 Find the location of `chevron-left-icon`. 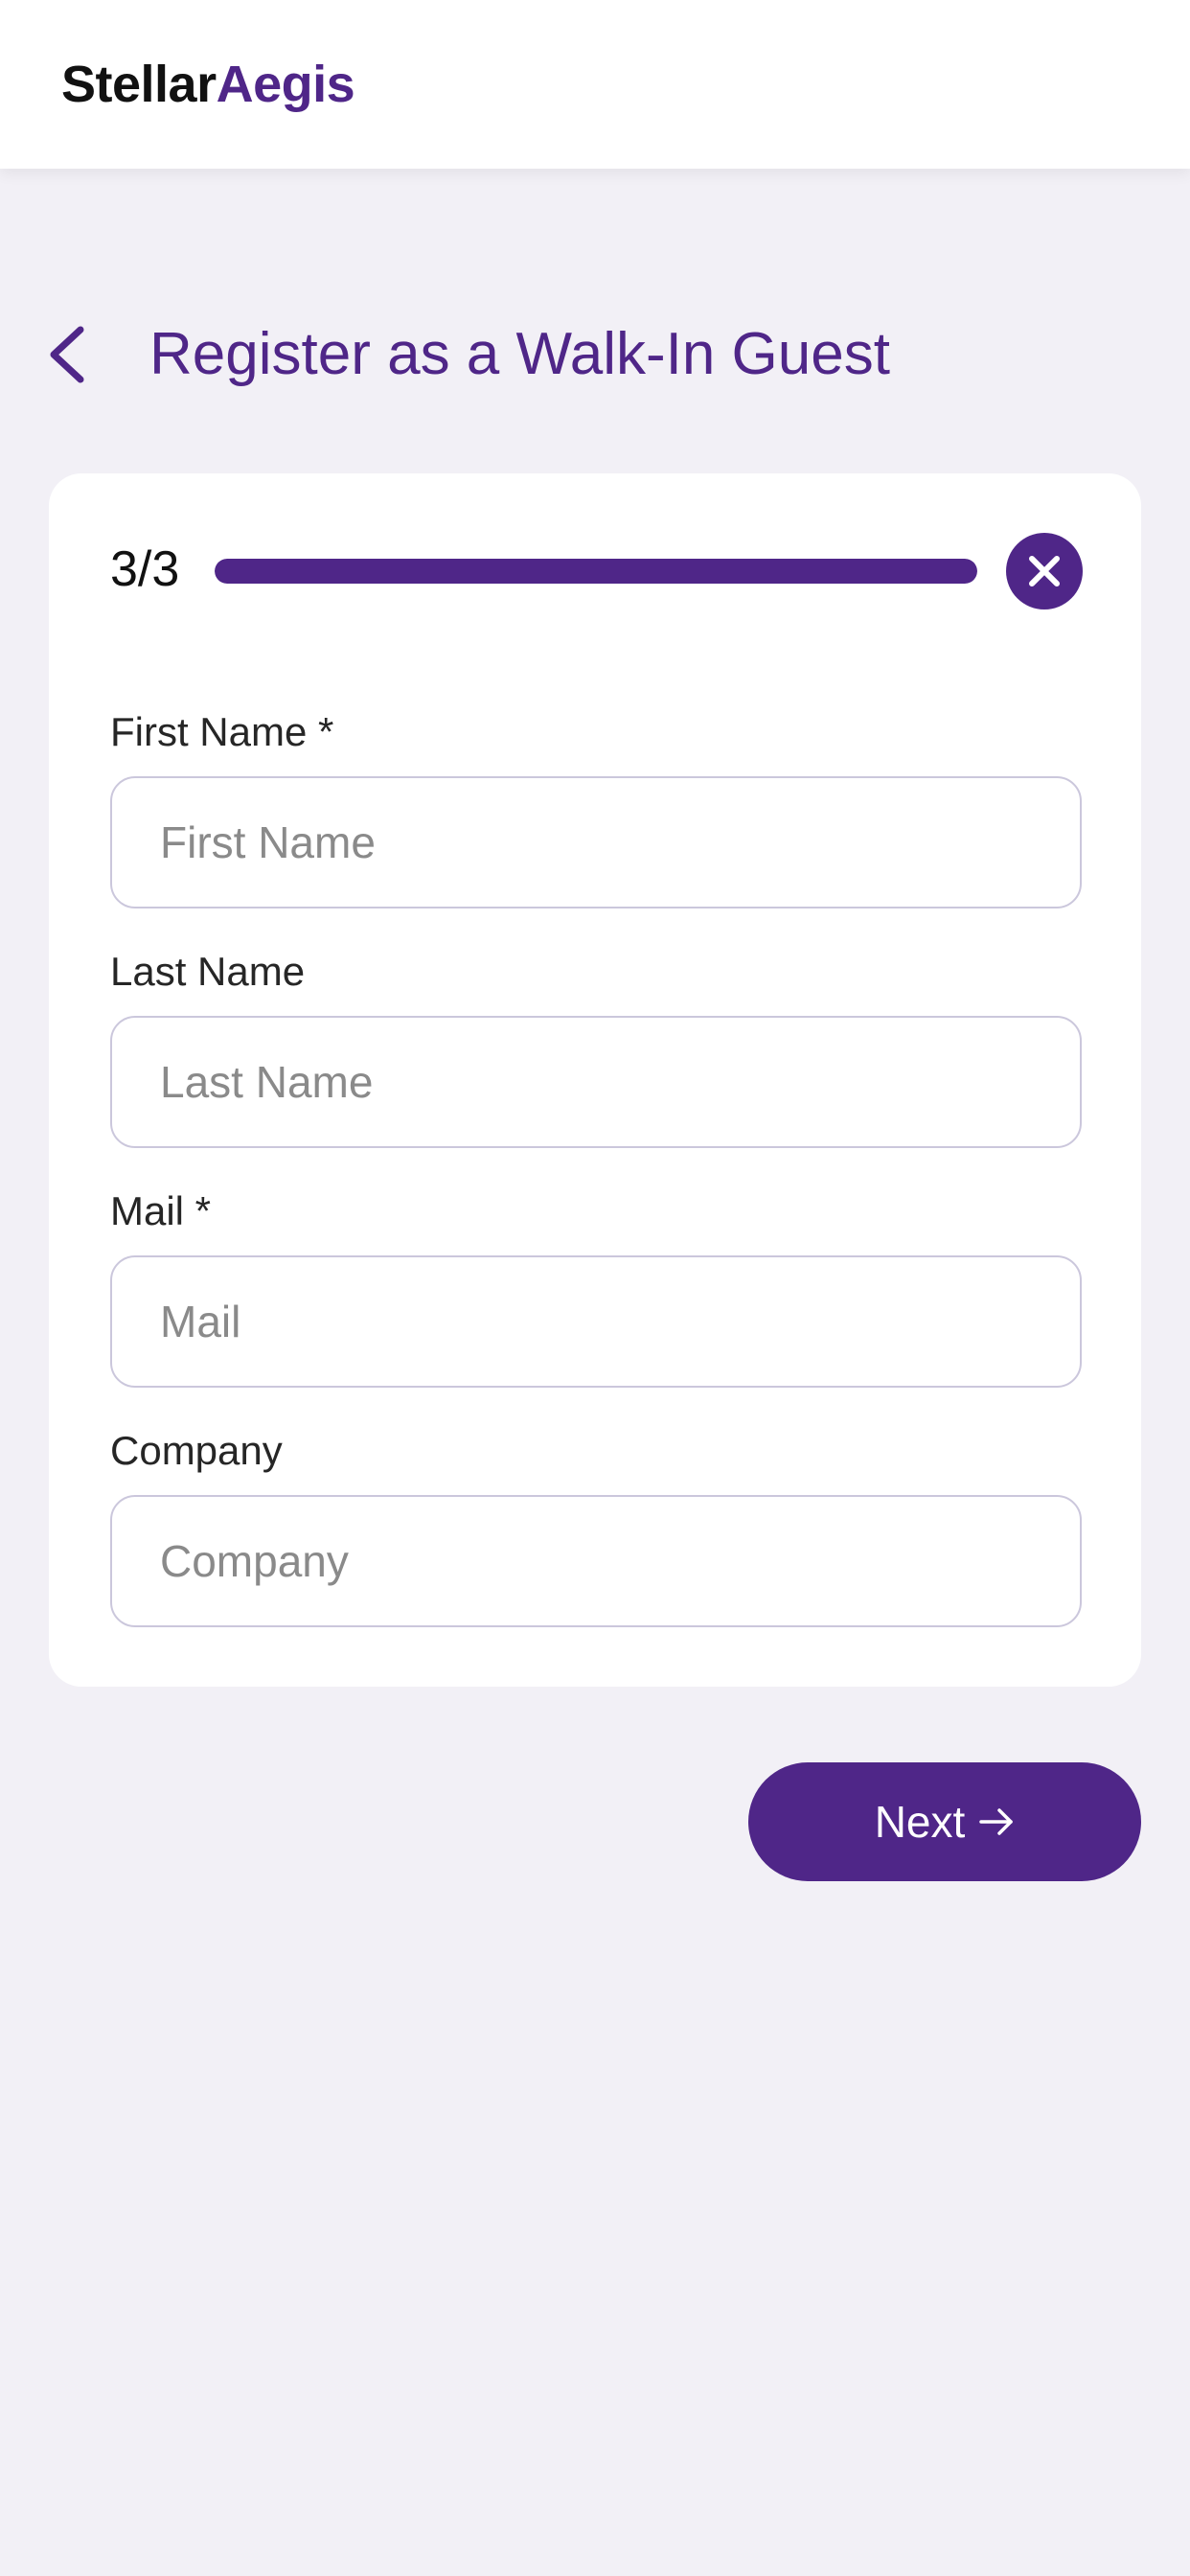

chevron-left-icon is located at coordinates (67, 354).